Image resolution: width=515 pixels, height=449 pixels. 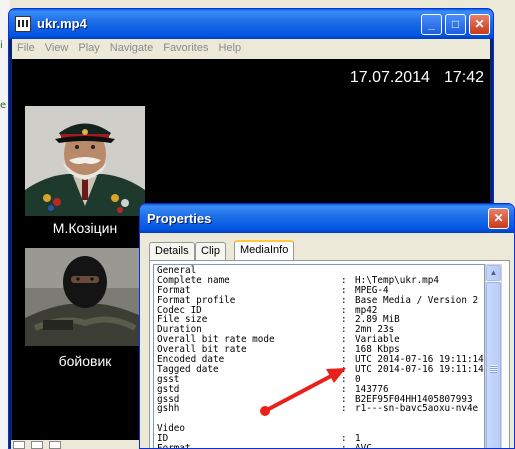 What do you see at coordinates (26, 48) in the screenshot?
I see `menu-file: File` at bounding box center [26, 48].